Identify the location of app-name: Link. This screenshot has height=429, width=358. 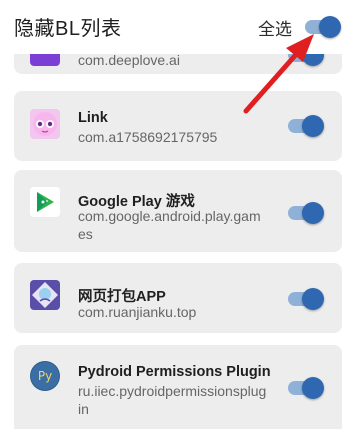
(93, 118).